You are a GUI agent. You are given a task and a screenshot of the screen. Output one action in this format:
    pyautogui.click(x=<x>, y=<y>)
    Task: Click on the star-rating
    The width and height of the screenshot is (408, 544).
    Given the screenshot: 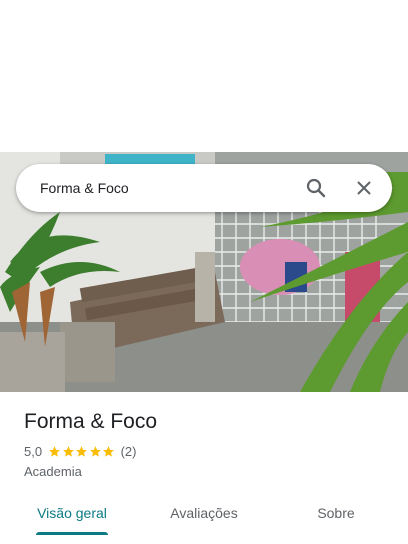 What is the action you would take?
    pyautogui.click(x=82, y=451)
    